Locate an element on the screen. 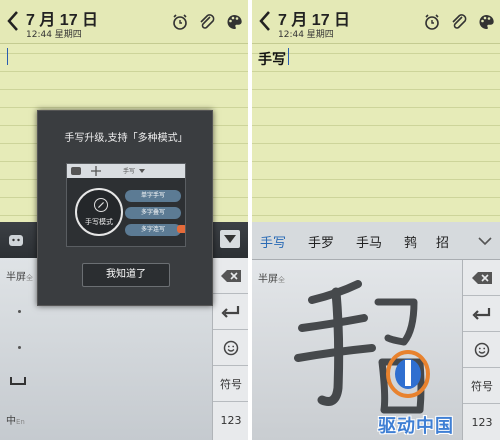 This screenshot has height=440, width=500. handwriting-mode-circle: 手写模式 is located at coordinates (99, 212).